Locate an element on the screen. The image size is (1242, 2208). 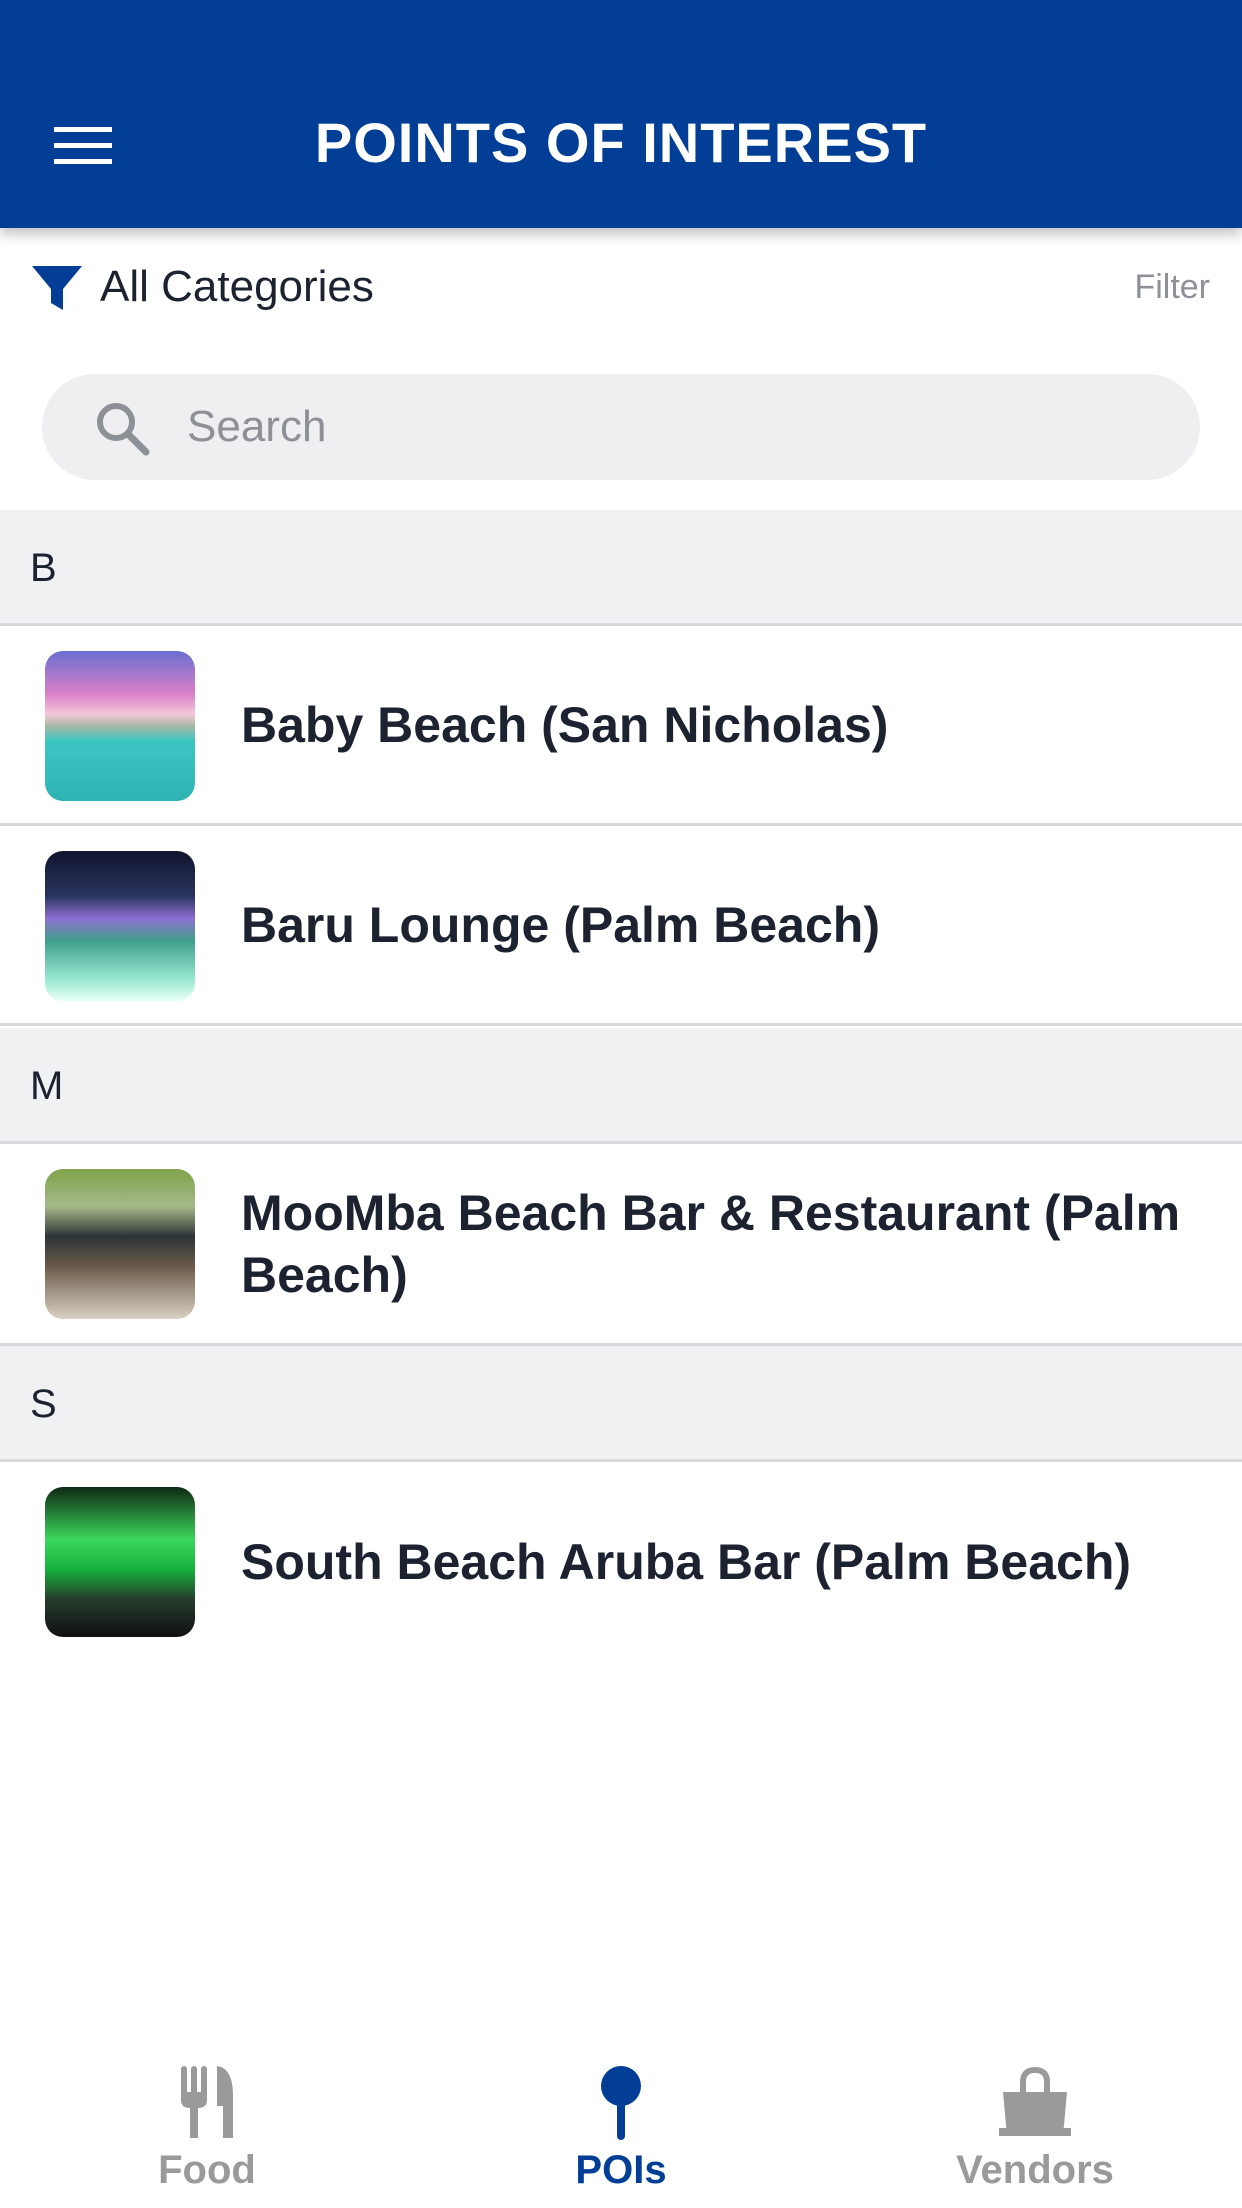
tab-vendors: Vendors is located at coordinates (1035, 2122).